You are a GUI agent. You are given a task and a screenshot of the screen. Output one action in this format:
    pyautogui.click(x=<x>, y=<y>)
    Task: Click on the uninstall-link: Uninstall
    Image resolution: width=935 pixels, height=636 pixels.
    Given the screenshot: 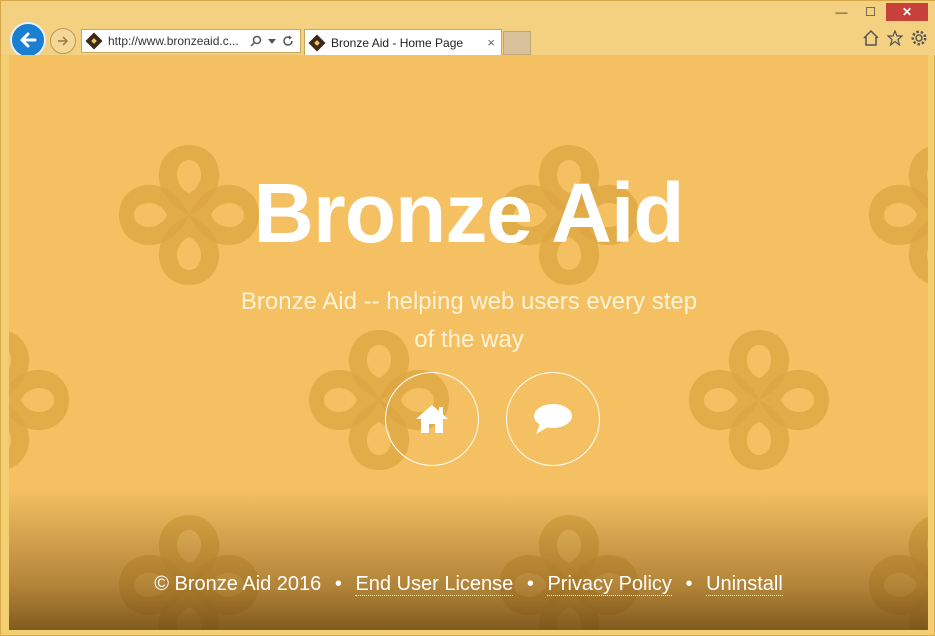 What is the action you would take?
    pyautogui.click(x=744, y=584)
    